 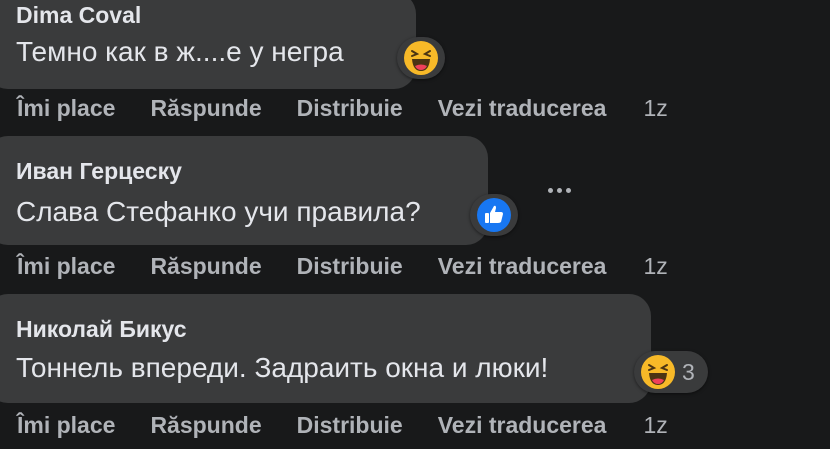 I want to click on comment-bubble: Dima Coval Темно как в ж....е у негра, so click(x=208, y=44).